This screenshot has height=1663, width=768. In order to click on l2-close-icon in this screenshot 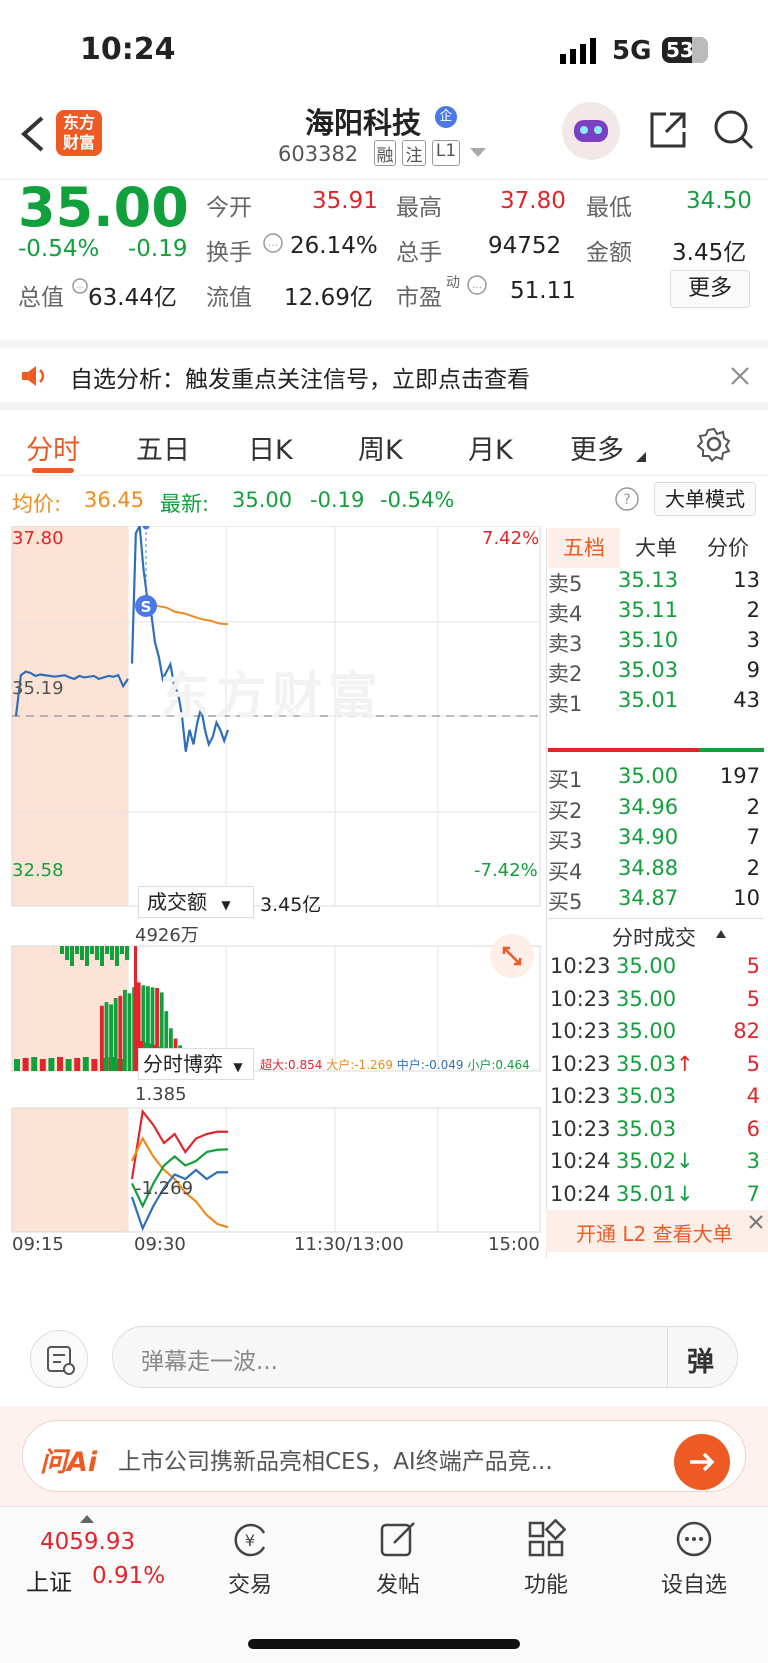, I will do `click(756, 1222)`.